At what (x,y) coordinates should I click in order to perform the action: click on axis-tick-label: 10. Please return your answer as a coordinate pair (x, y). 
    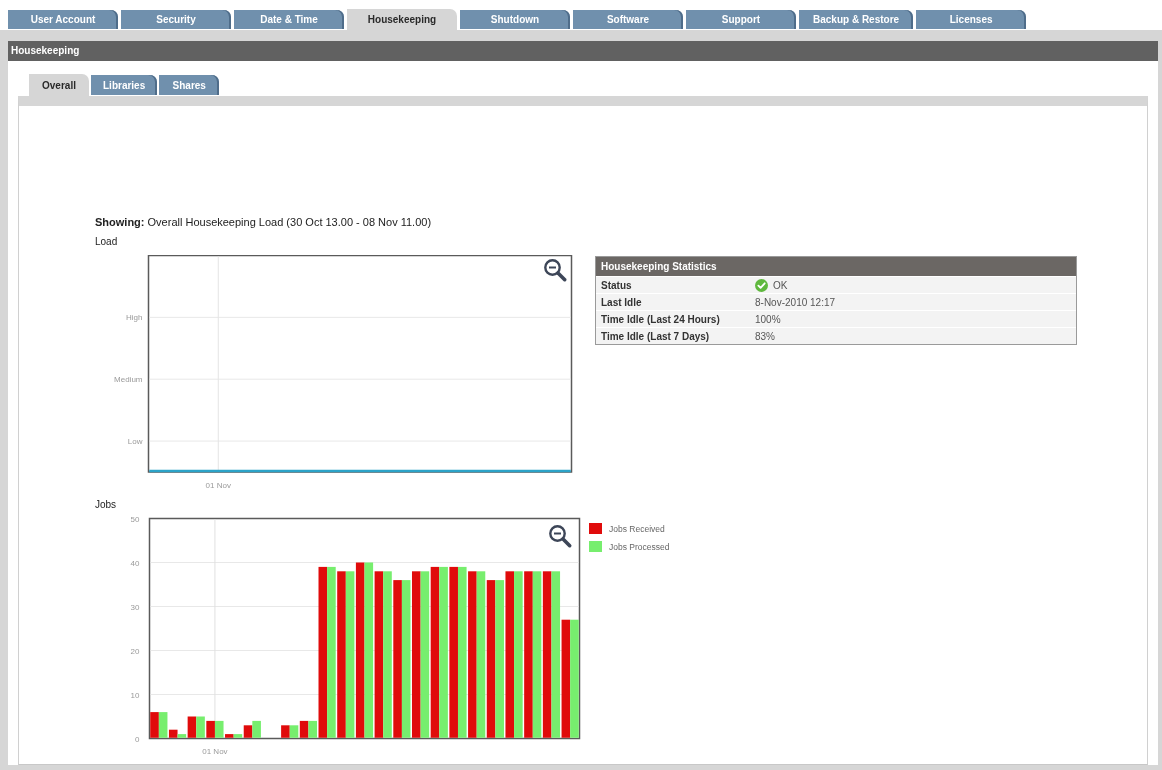
    Looking at the image, I should click on (135, 695).